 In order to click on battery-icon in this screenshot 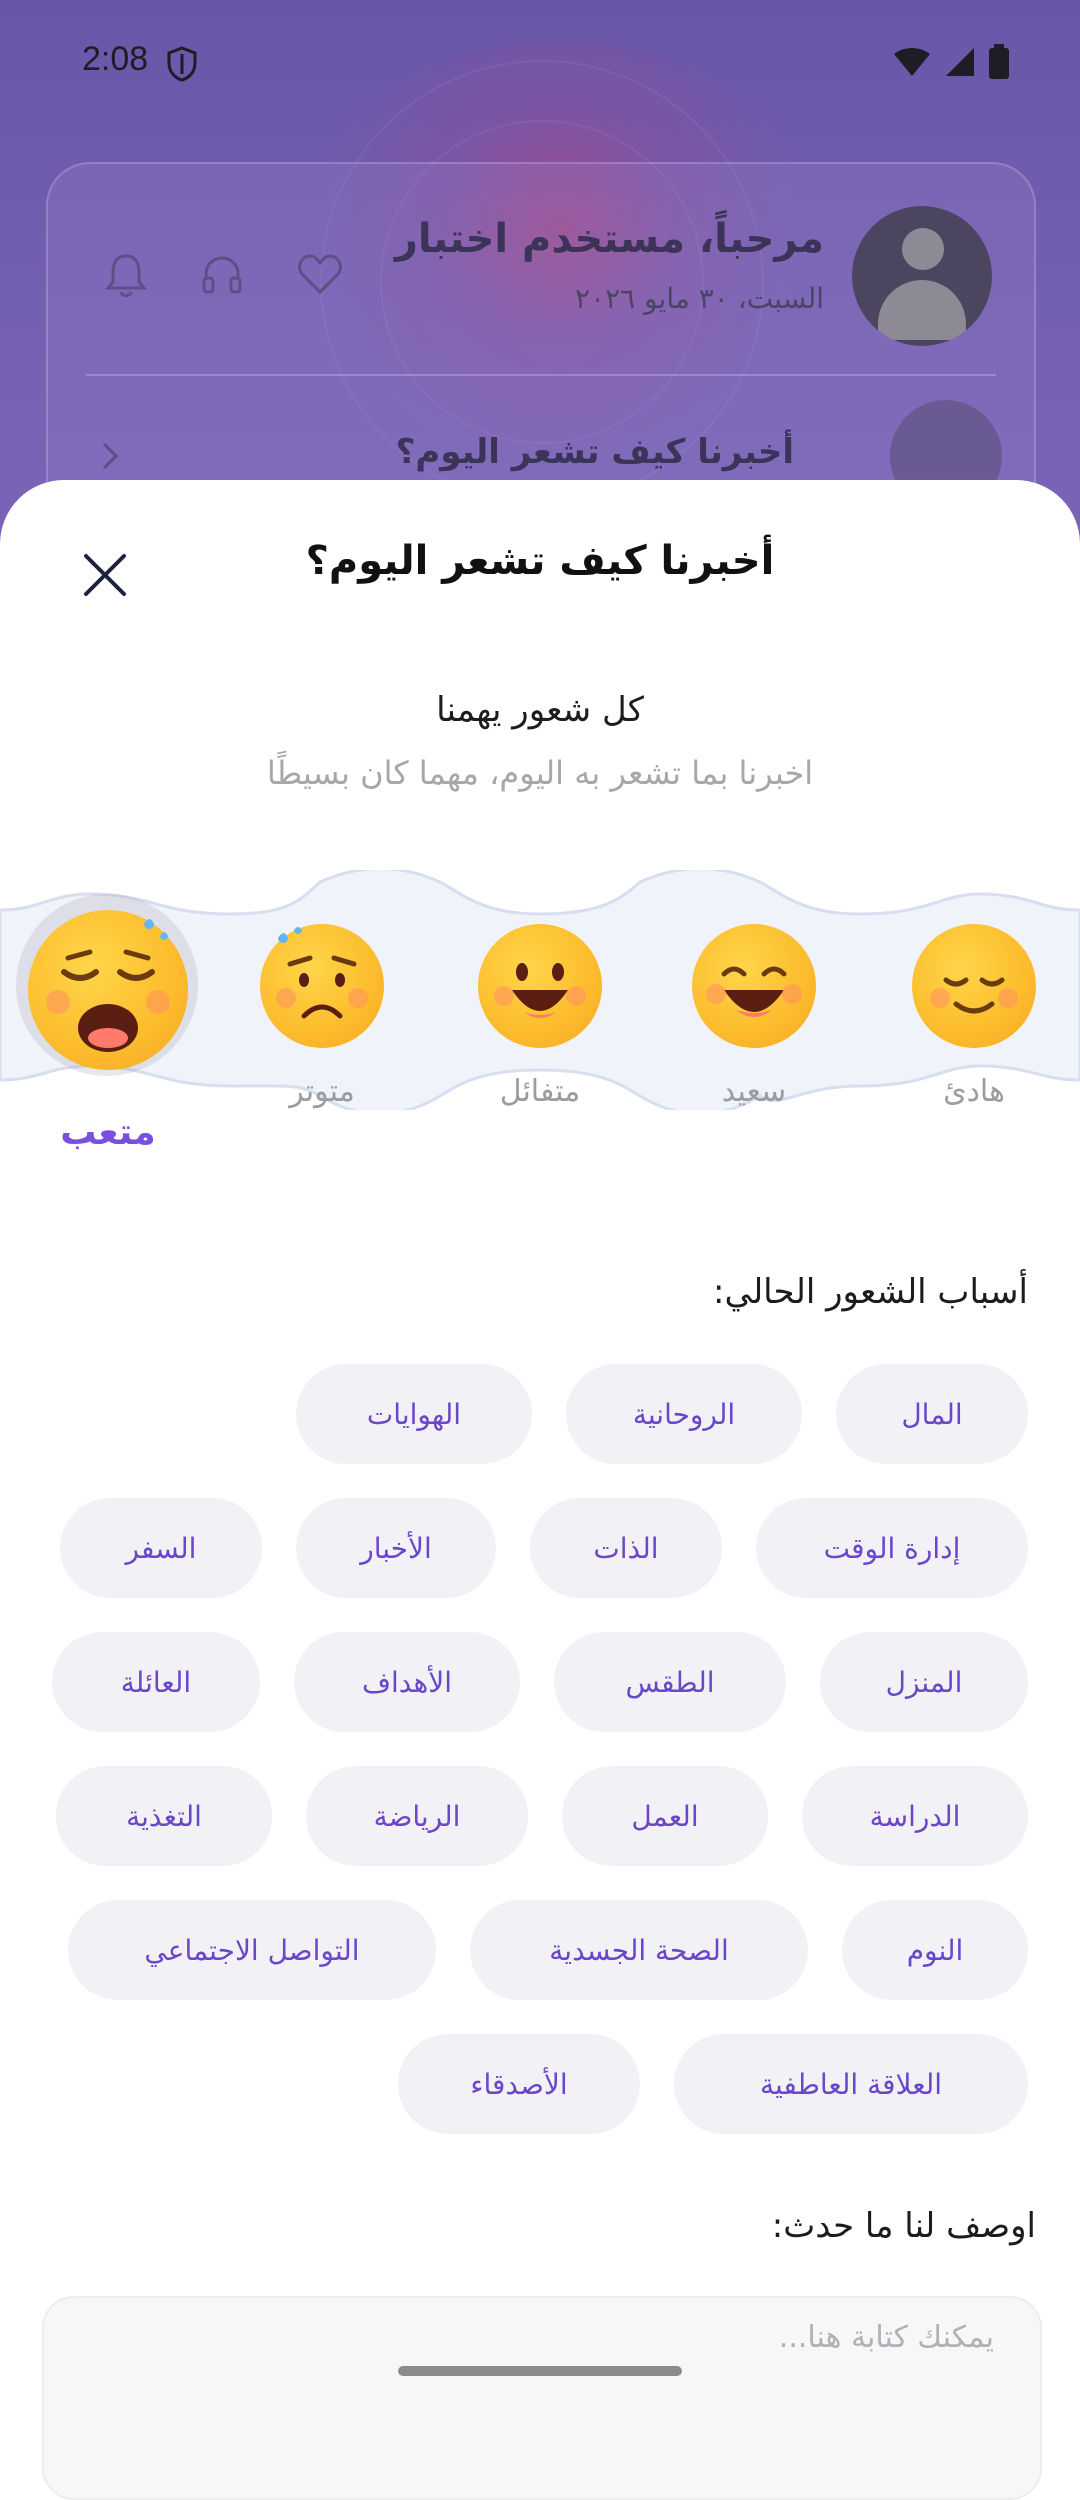, I will do `click(999, 64)`.